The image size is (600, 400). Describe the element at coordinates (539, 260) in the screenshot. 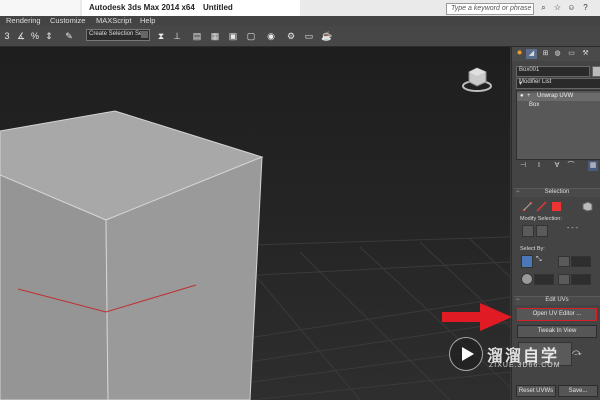

I see `planar-angle-icon: ⤡` at that location.